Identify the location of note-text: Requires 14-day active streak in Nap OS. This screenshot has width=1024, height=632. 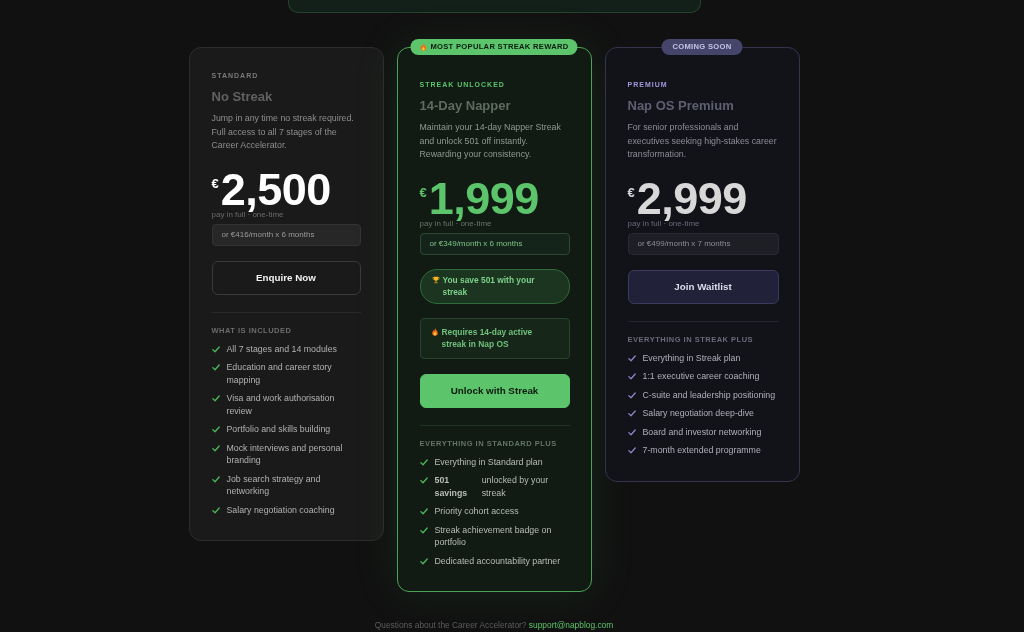
(487, 337).